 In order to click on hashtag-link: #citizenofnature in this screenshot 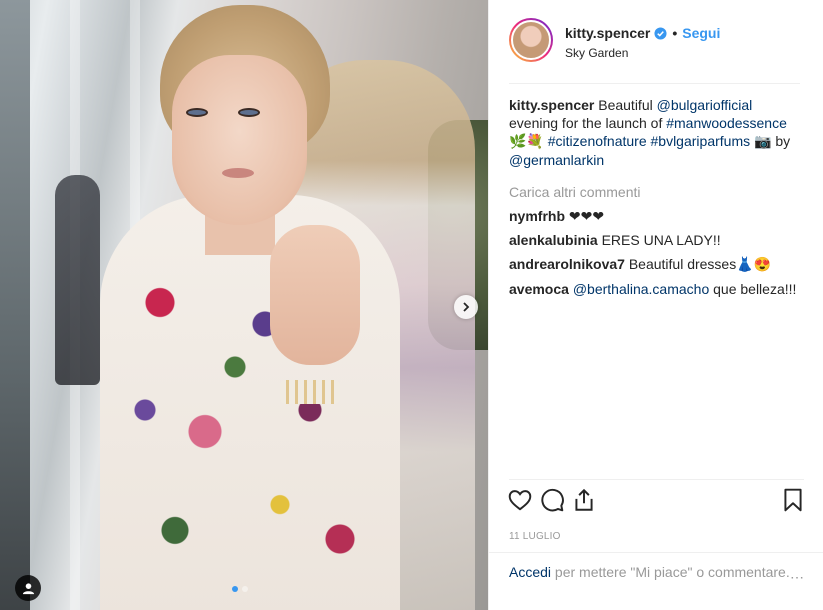, I will do `click(597, 141)`.